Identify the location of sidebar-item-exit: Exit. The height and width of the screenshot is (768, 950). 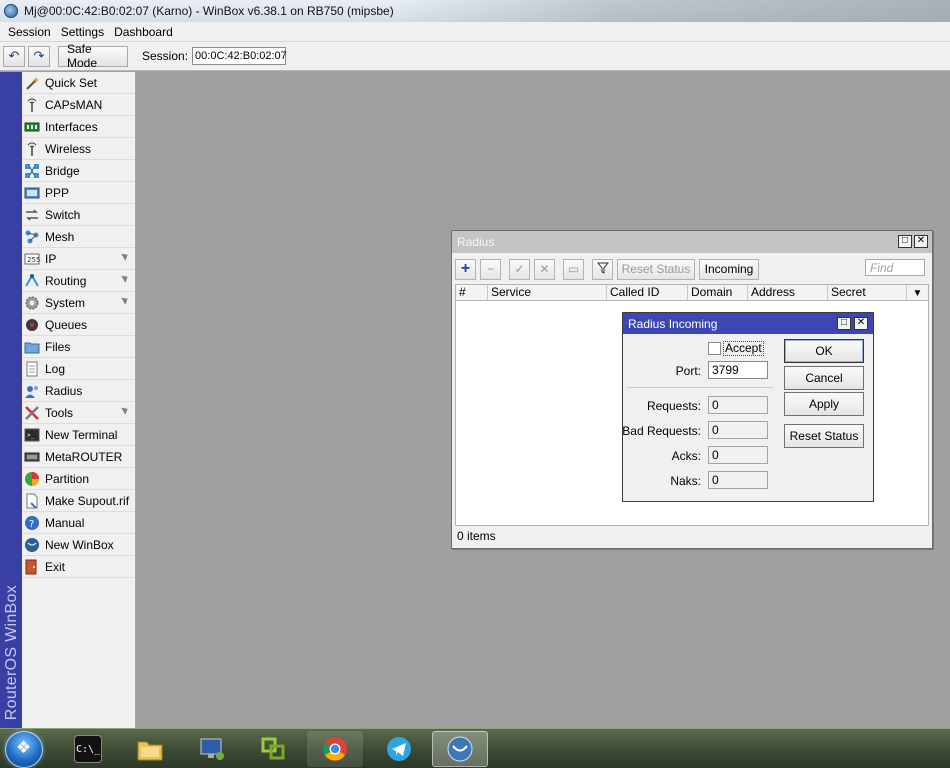
(78, 567).